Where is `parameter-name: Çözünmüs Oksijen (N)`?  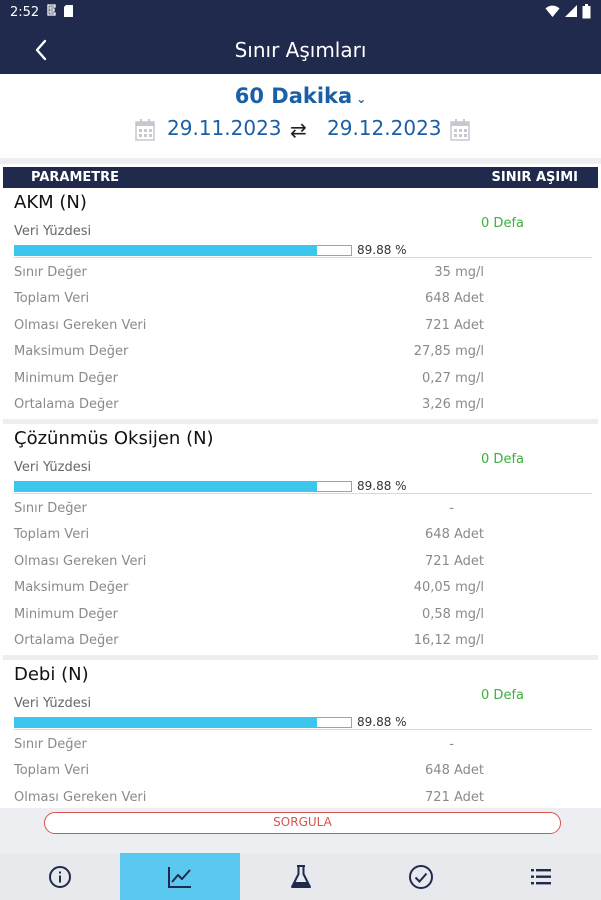 parameter-name: Çözünmüs Oksijen (N) is located at coordinates (114, 438).